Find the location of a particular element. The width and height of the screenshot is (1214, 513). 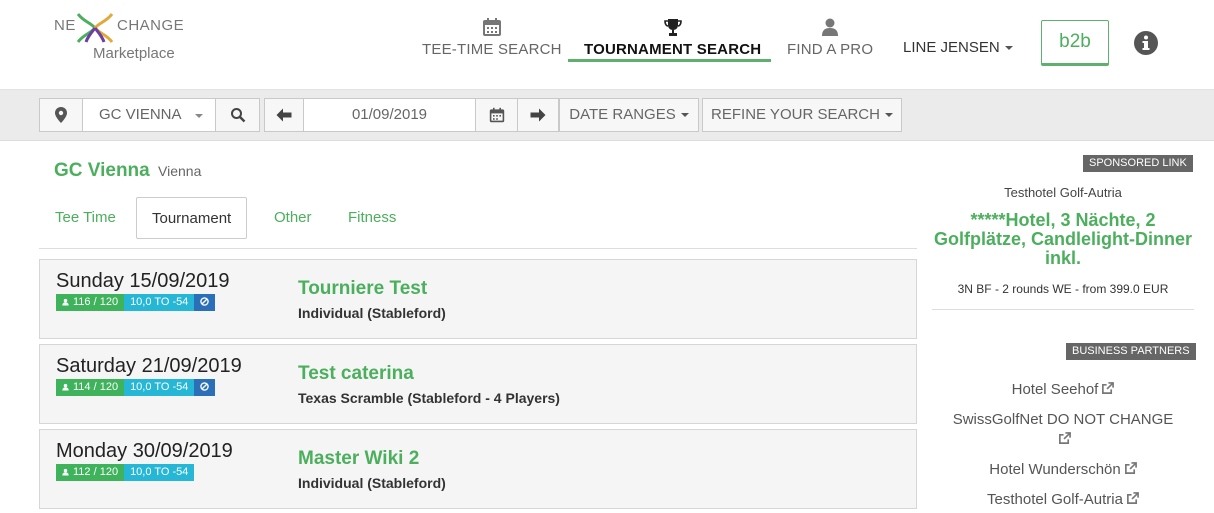

tournament-date: Sunday 15/09/2019 is located at coordinates (143, 281).